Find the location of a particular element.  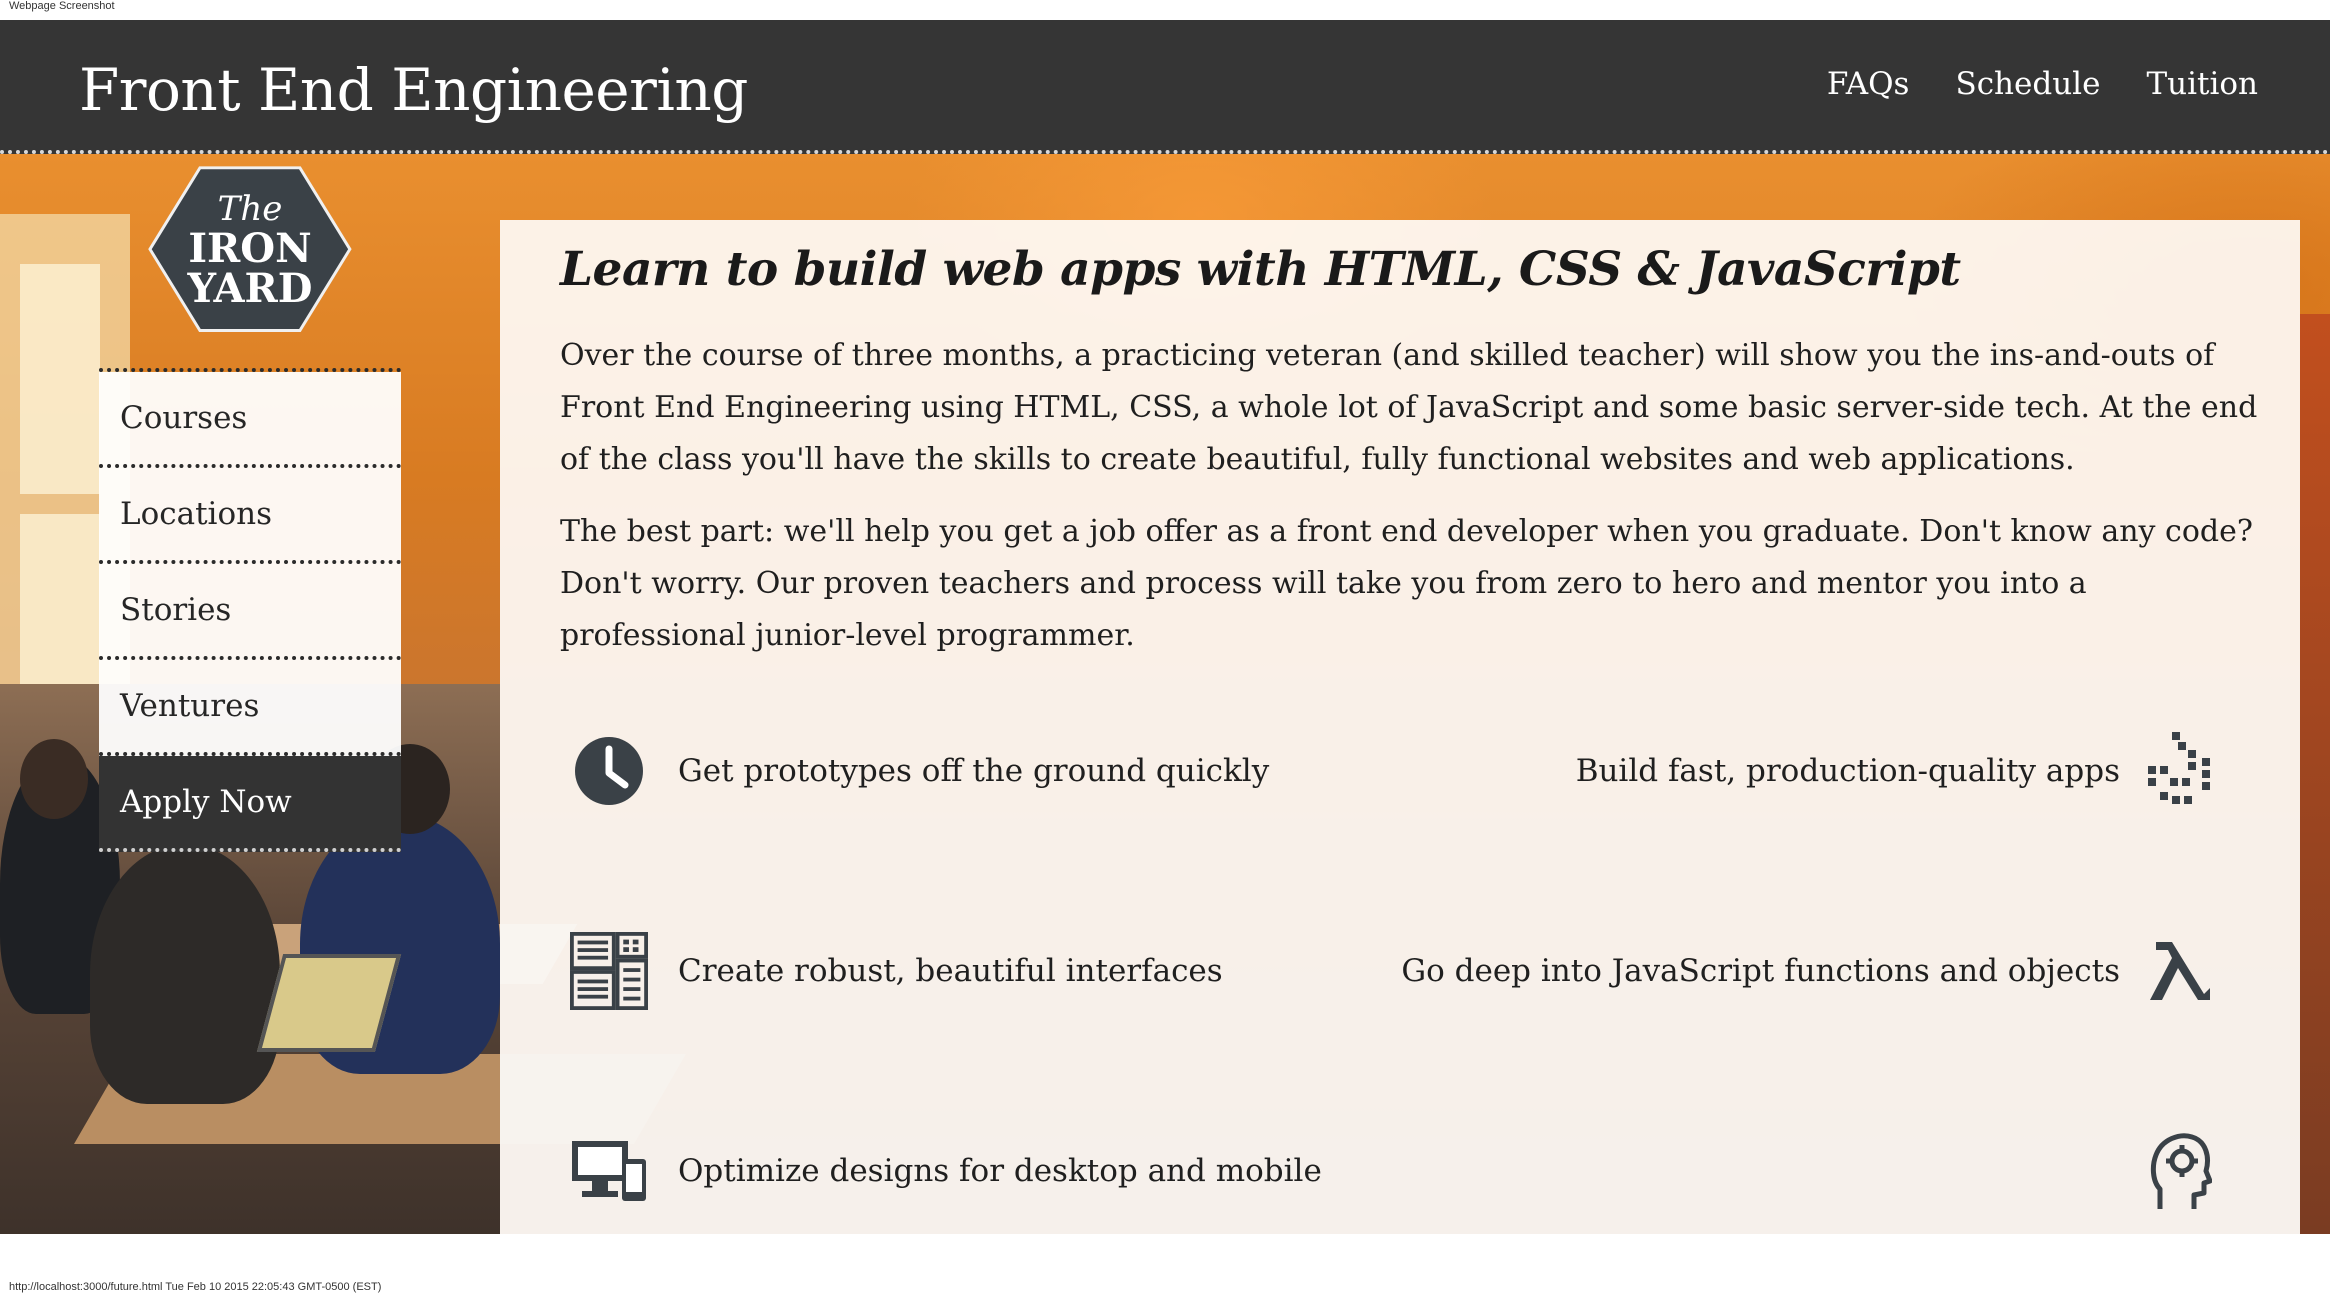

layout-grid-icon is located at coordinates (609, 971).